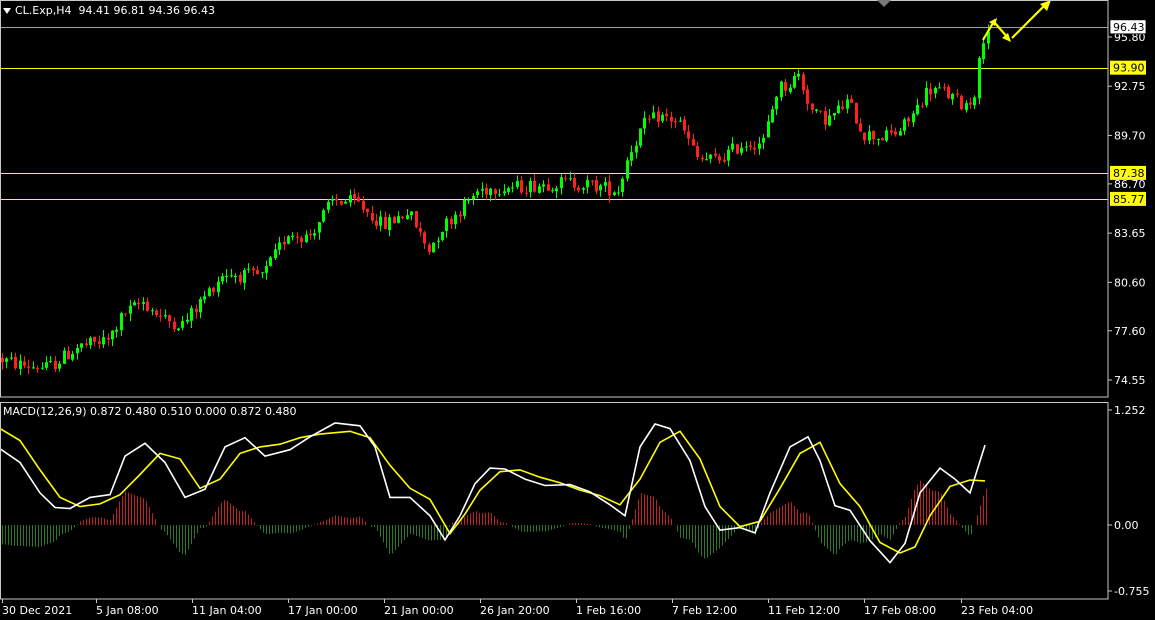 This screenshot has width=1155, height=620. I want to click on price-tick-label: 80.60, so click(1130, 282).